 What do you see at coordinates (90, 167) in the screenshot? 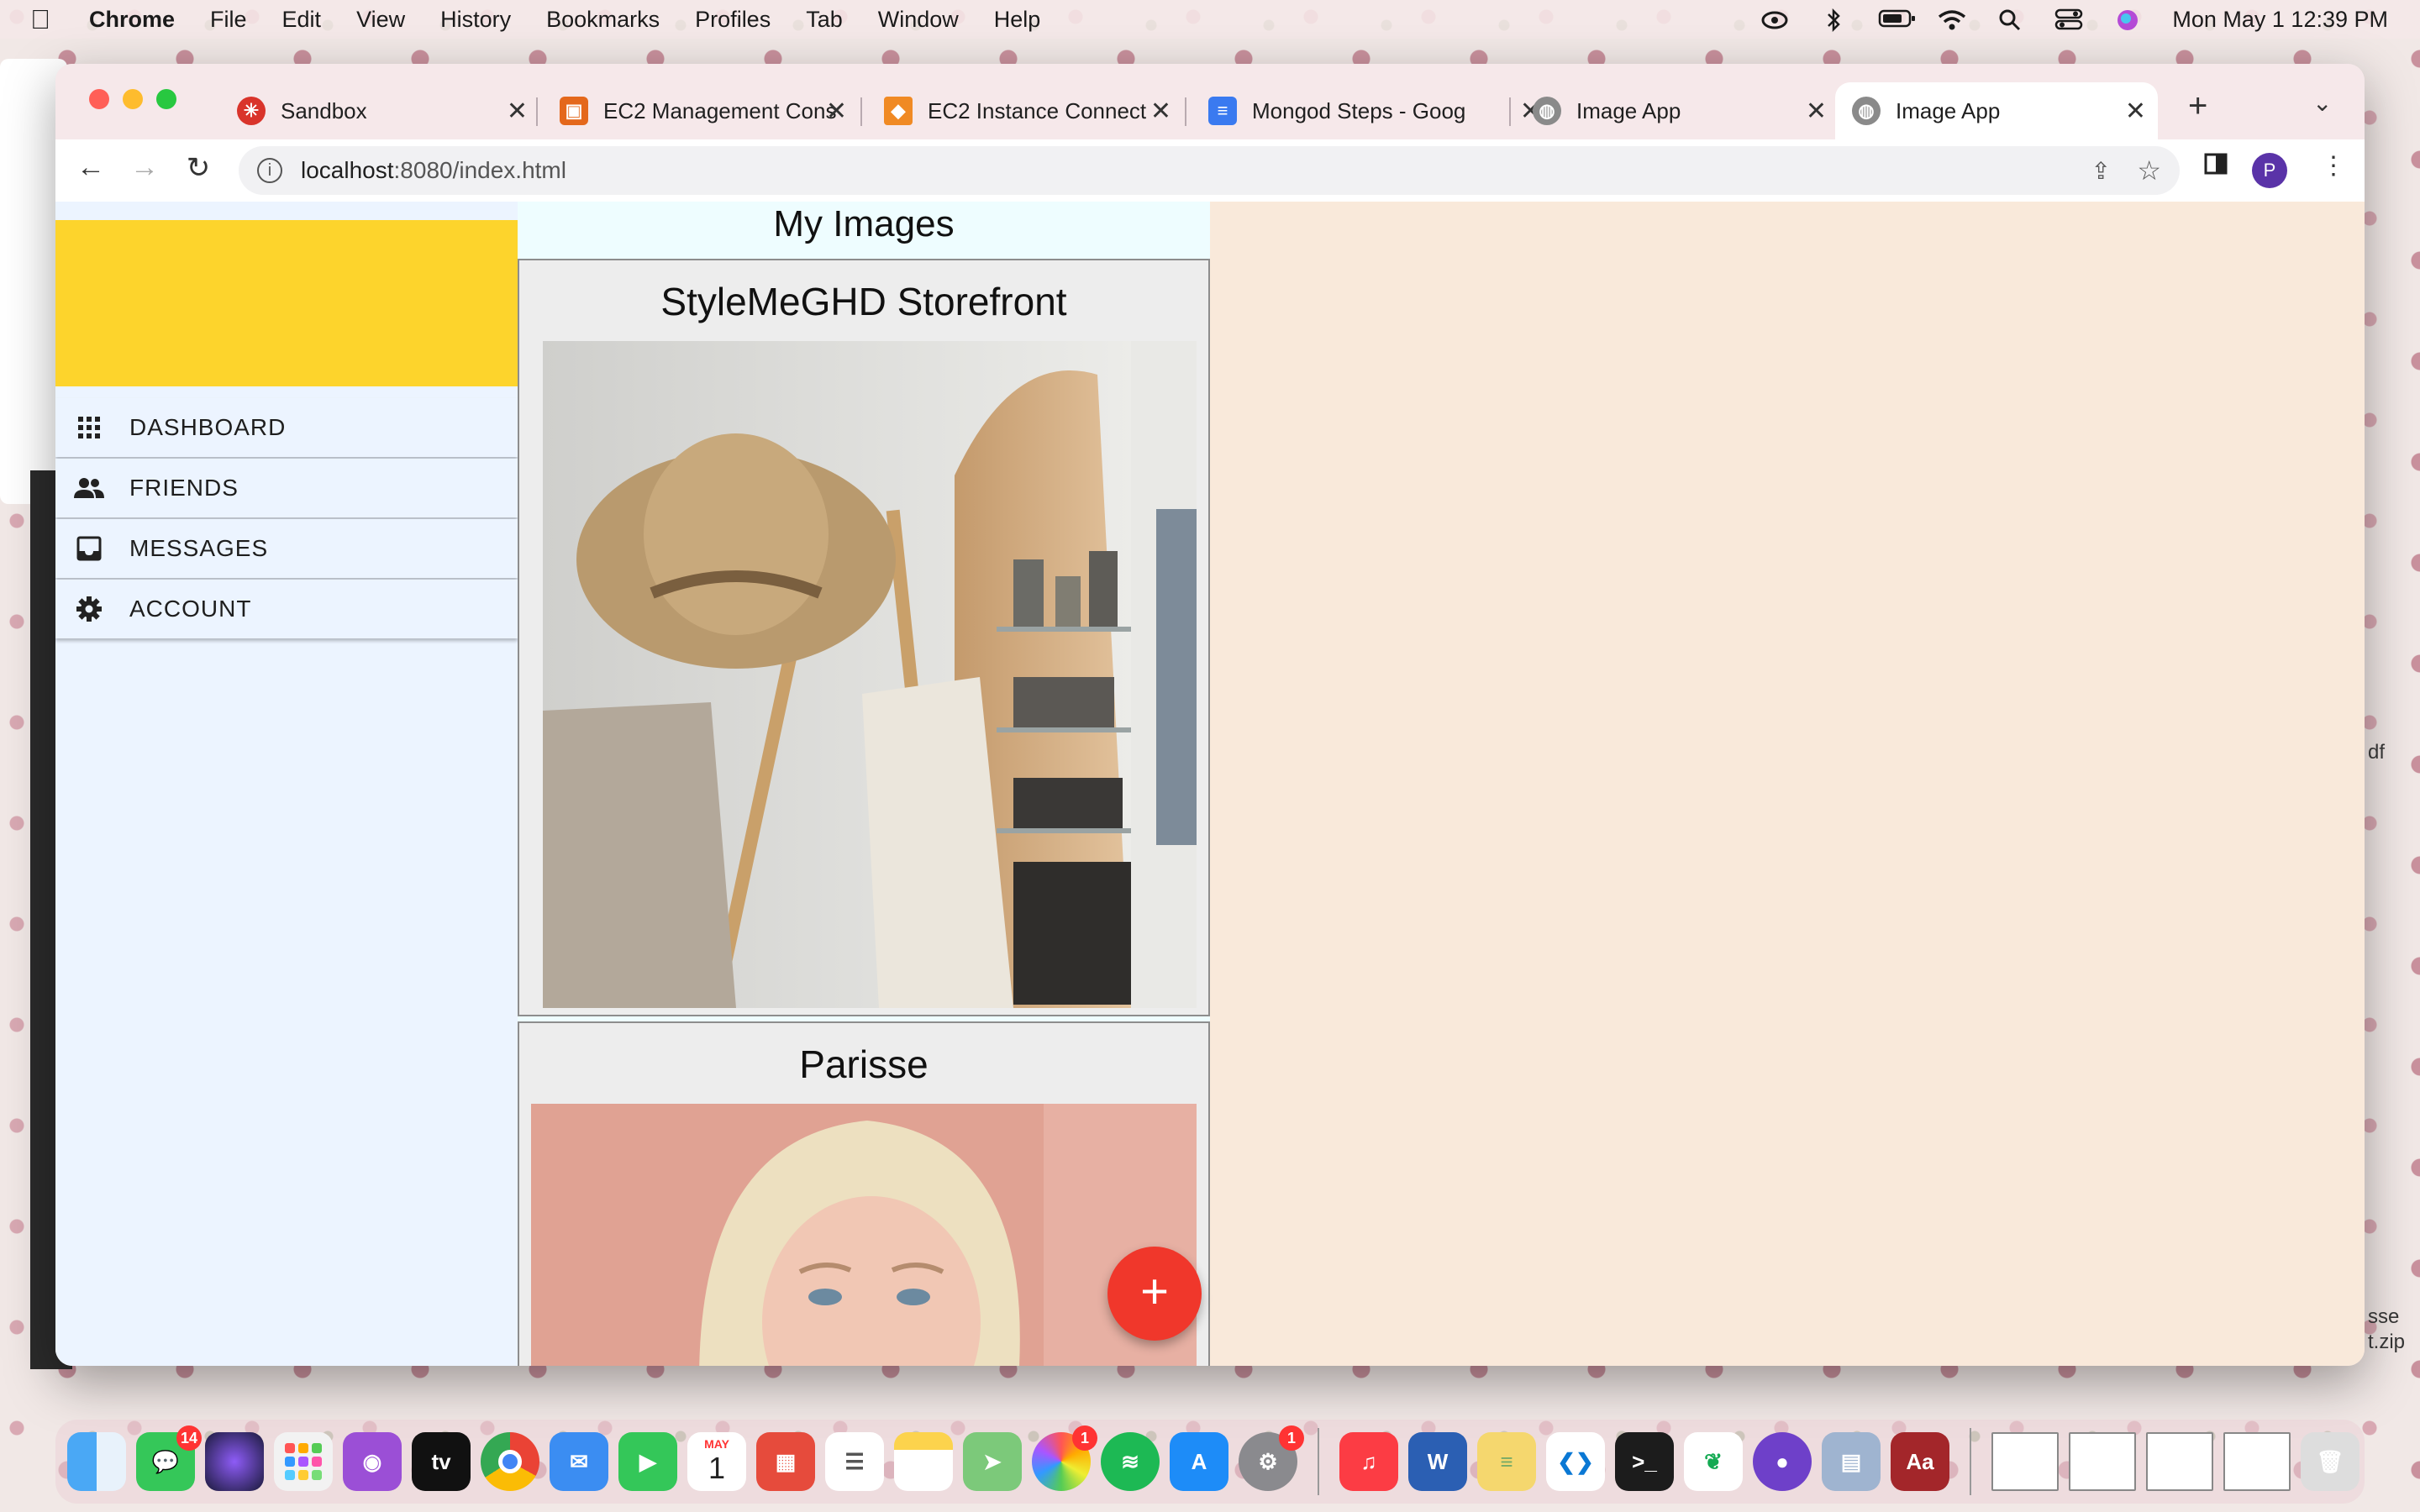
I see `back-arrow-icon: ←` at bounding box center [90, 167].